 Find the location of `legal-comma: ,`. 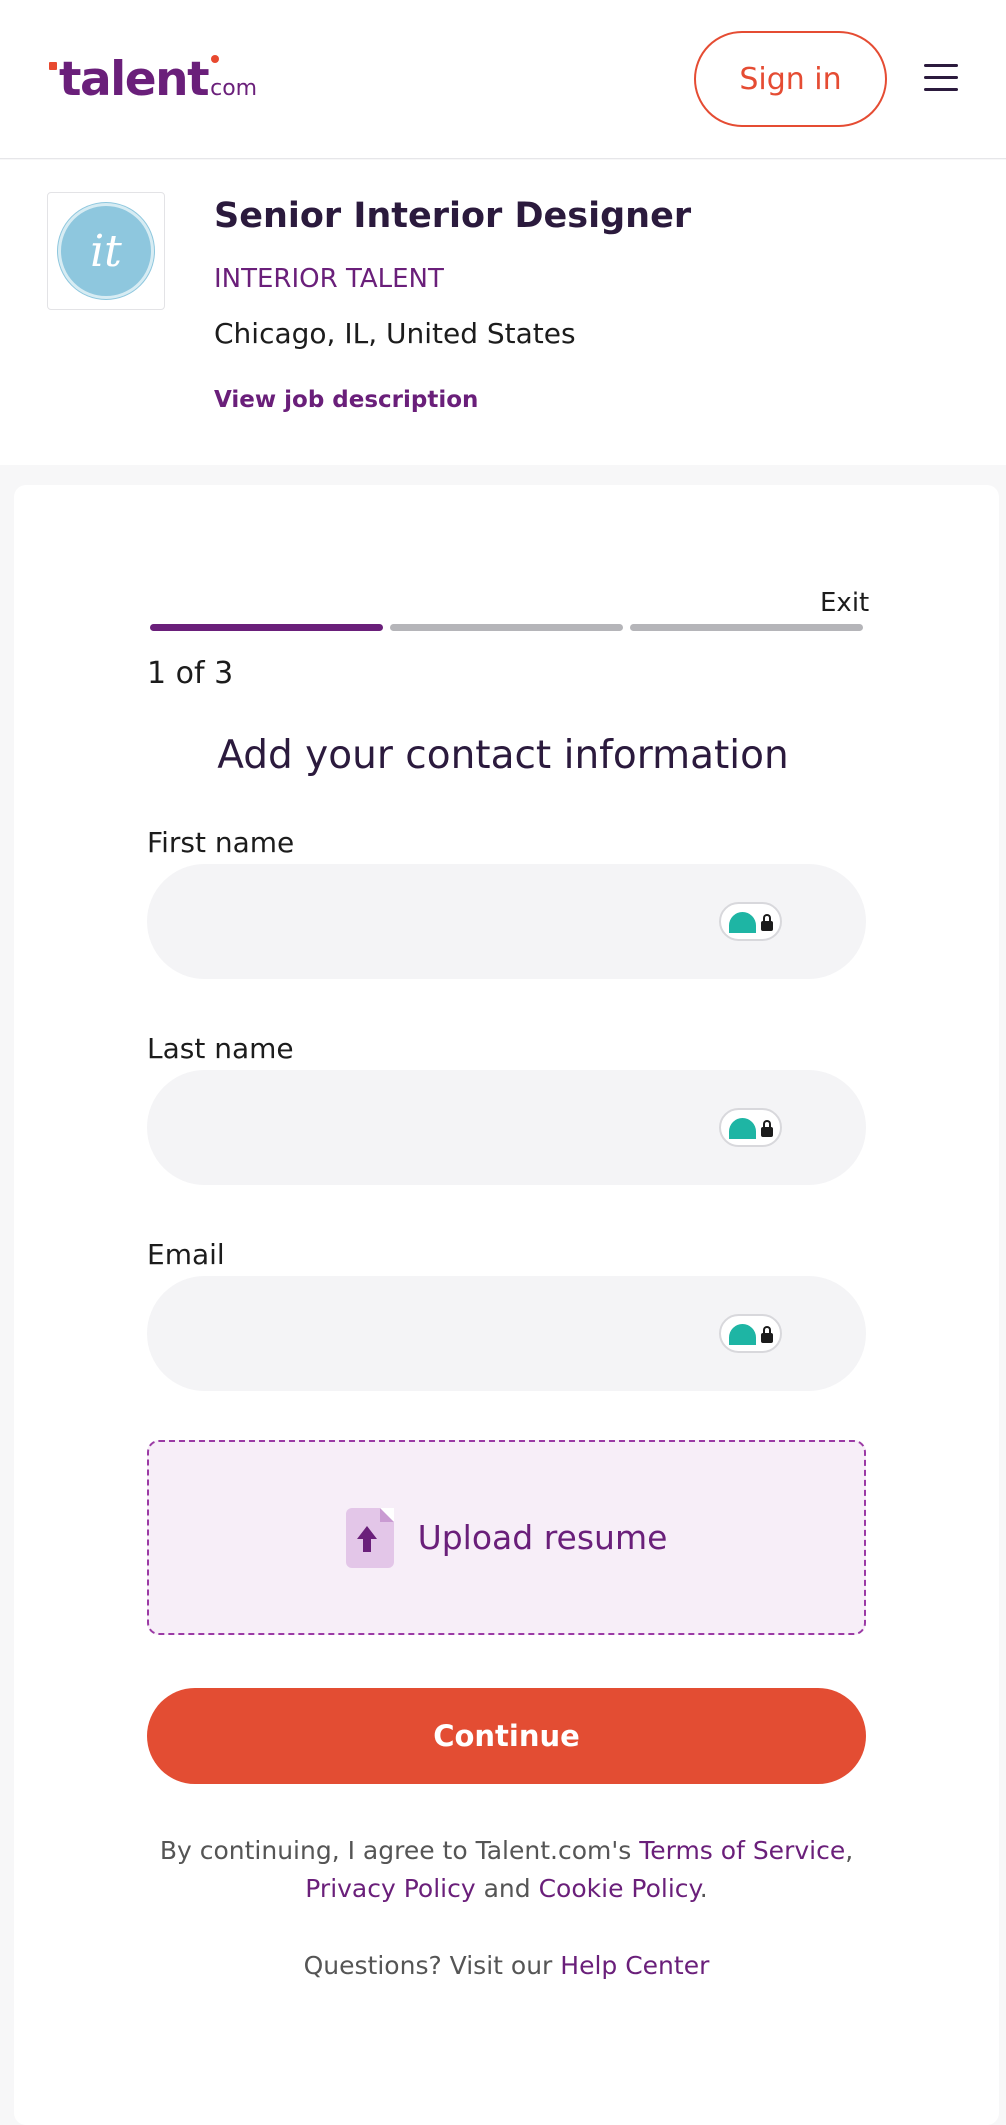

legal-comma: , is located at coordinates (849, 1850).